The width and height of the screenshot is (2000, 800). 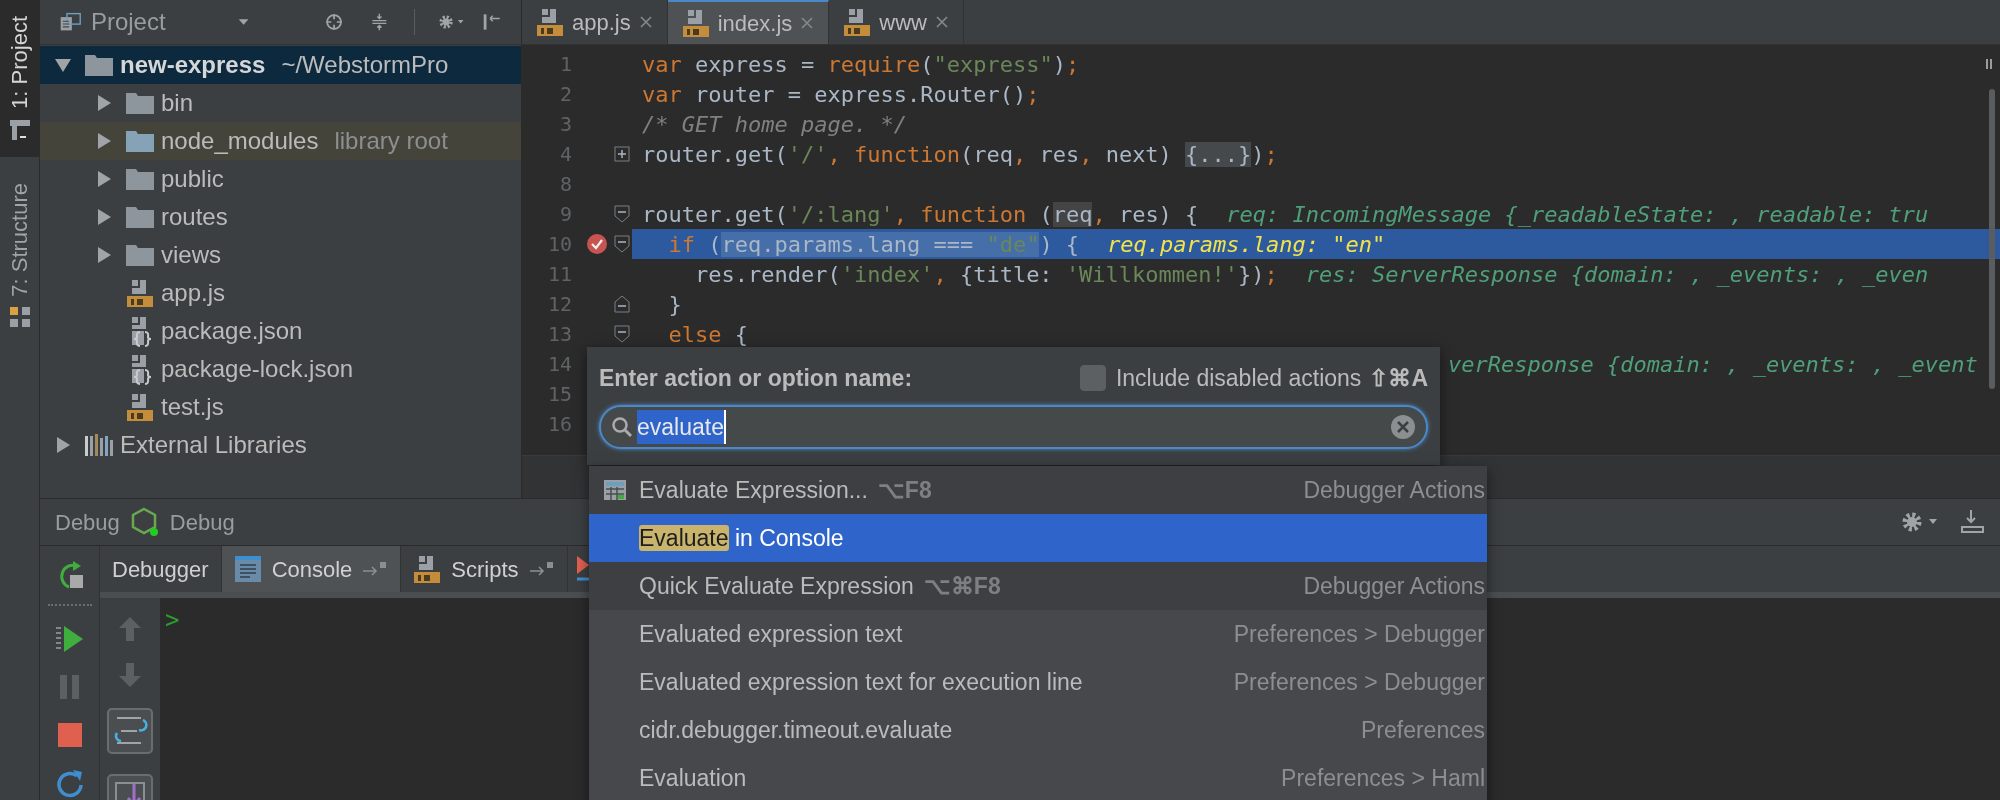 What do you see at coordinates (1972, 522) in the screenshot?
I see `hide-down-icon` at bounding box center [1972, 522].